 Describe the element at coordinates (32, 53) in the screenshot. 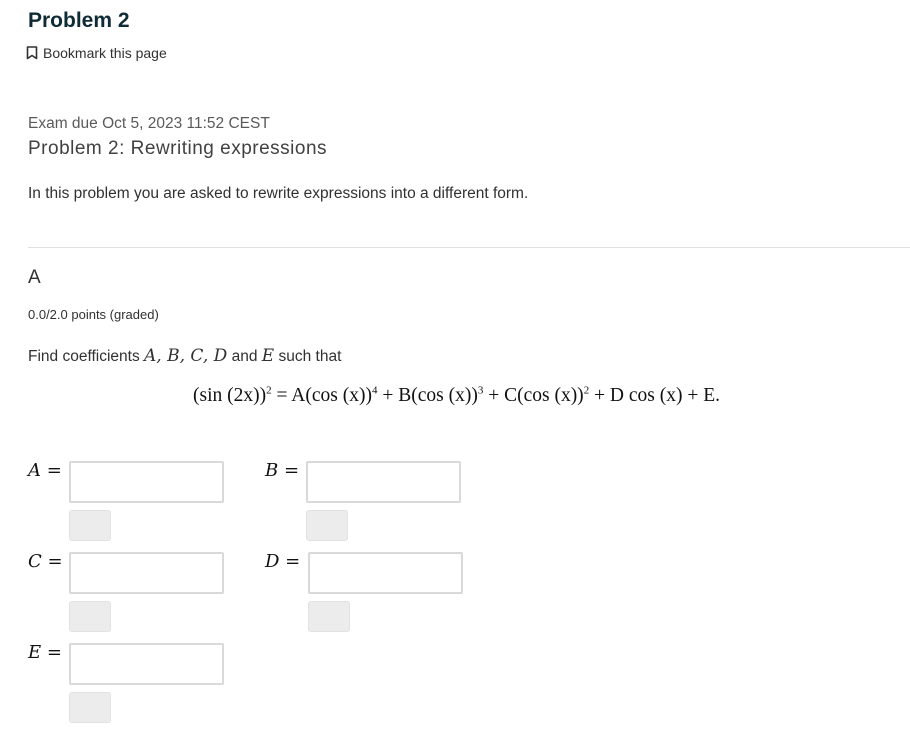

I see `bookmark-icon` at that location.